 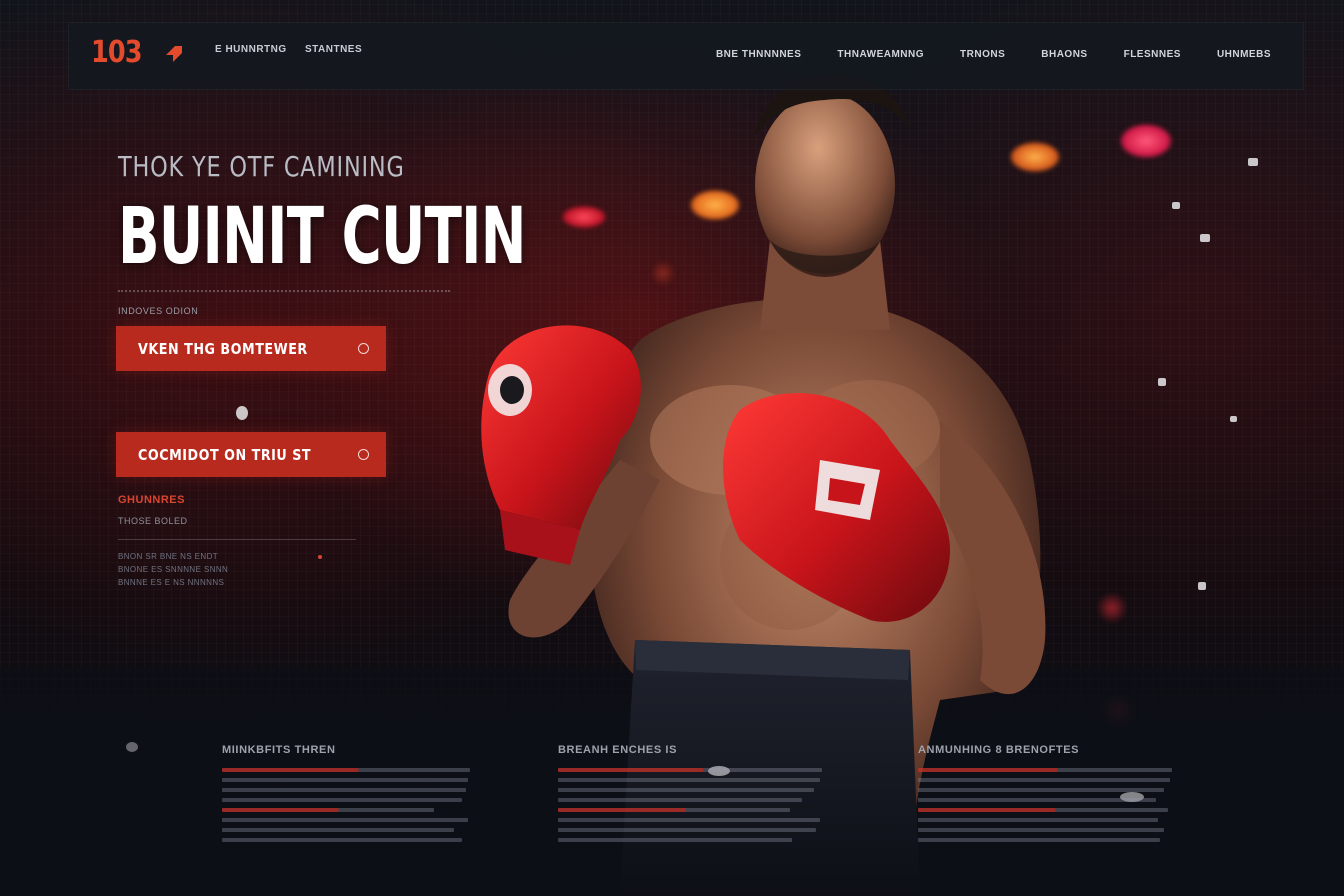 I want to click on primary-cta-button: VKEN THG BOMTEWER, so click(x=251, y=348).